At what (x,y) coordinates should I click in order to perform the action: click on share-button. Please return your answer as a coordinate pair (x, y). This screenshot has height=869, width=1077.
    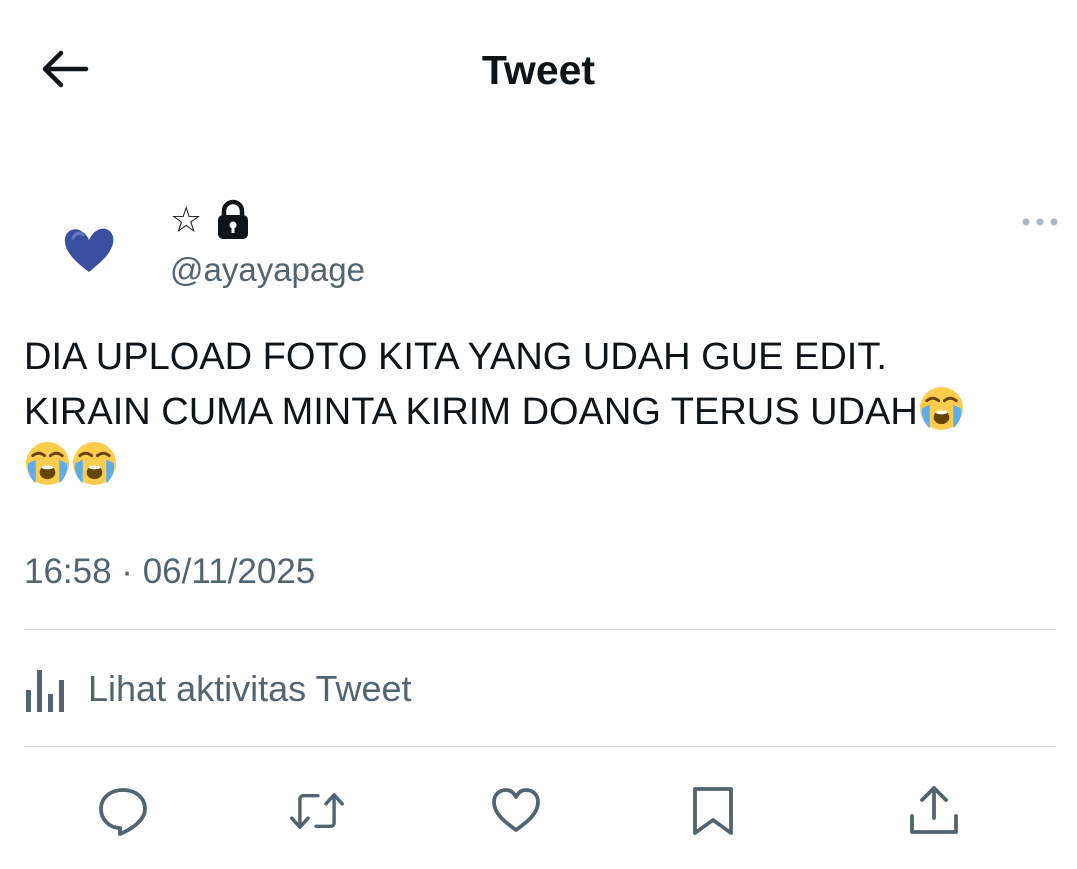
    Looking at the image, I should click on (934, 811).